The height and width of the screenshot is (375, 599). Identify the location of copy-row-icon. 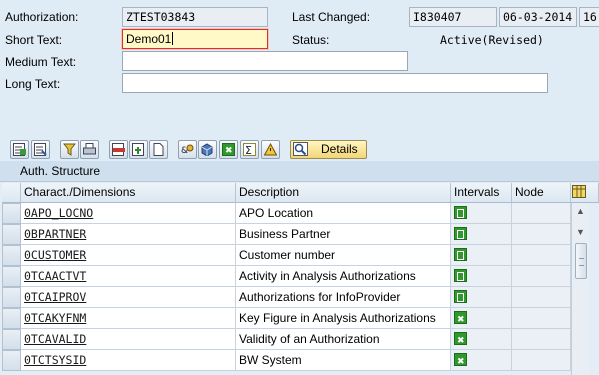
(138, 149).